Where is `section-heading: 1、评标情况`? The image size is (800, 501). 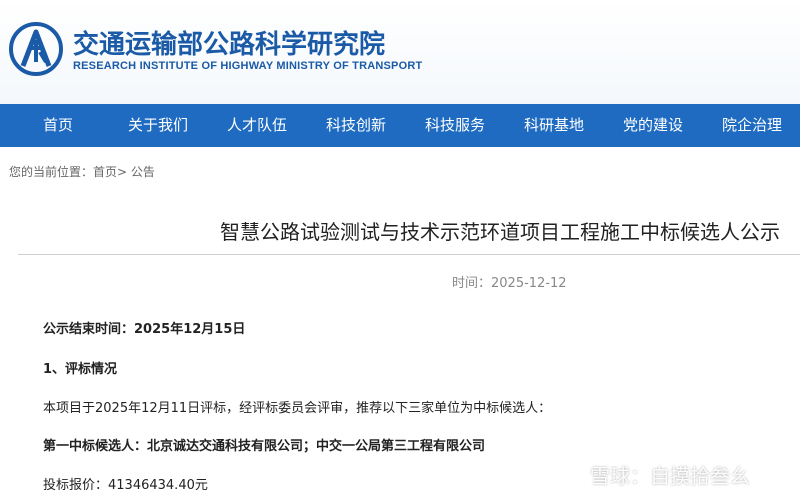 section-heading: 1、评标情况 is located at coordinates (80, 369).